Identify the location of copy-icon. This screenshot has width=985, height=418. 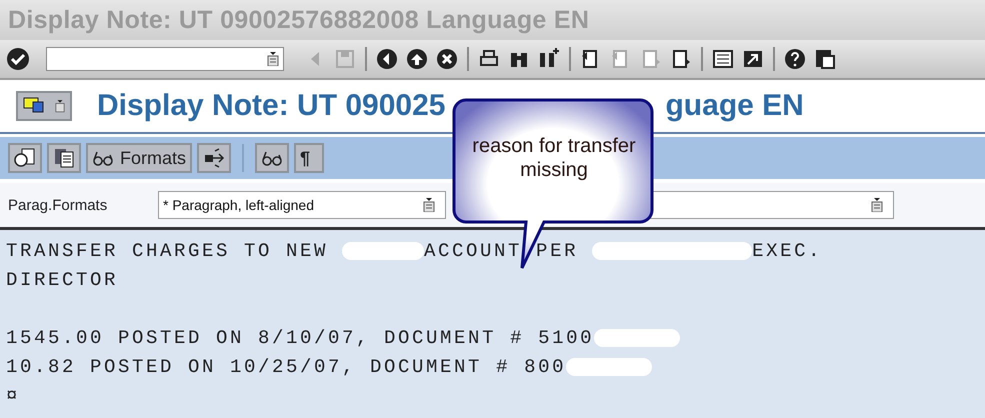
(64, 158).